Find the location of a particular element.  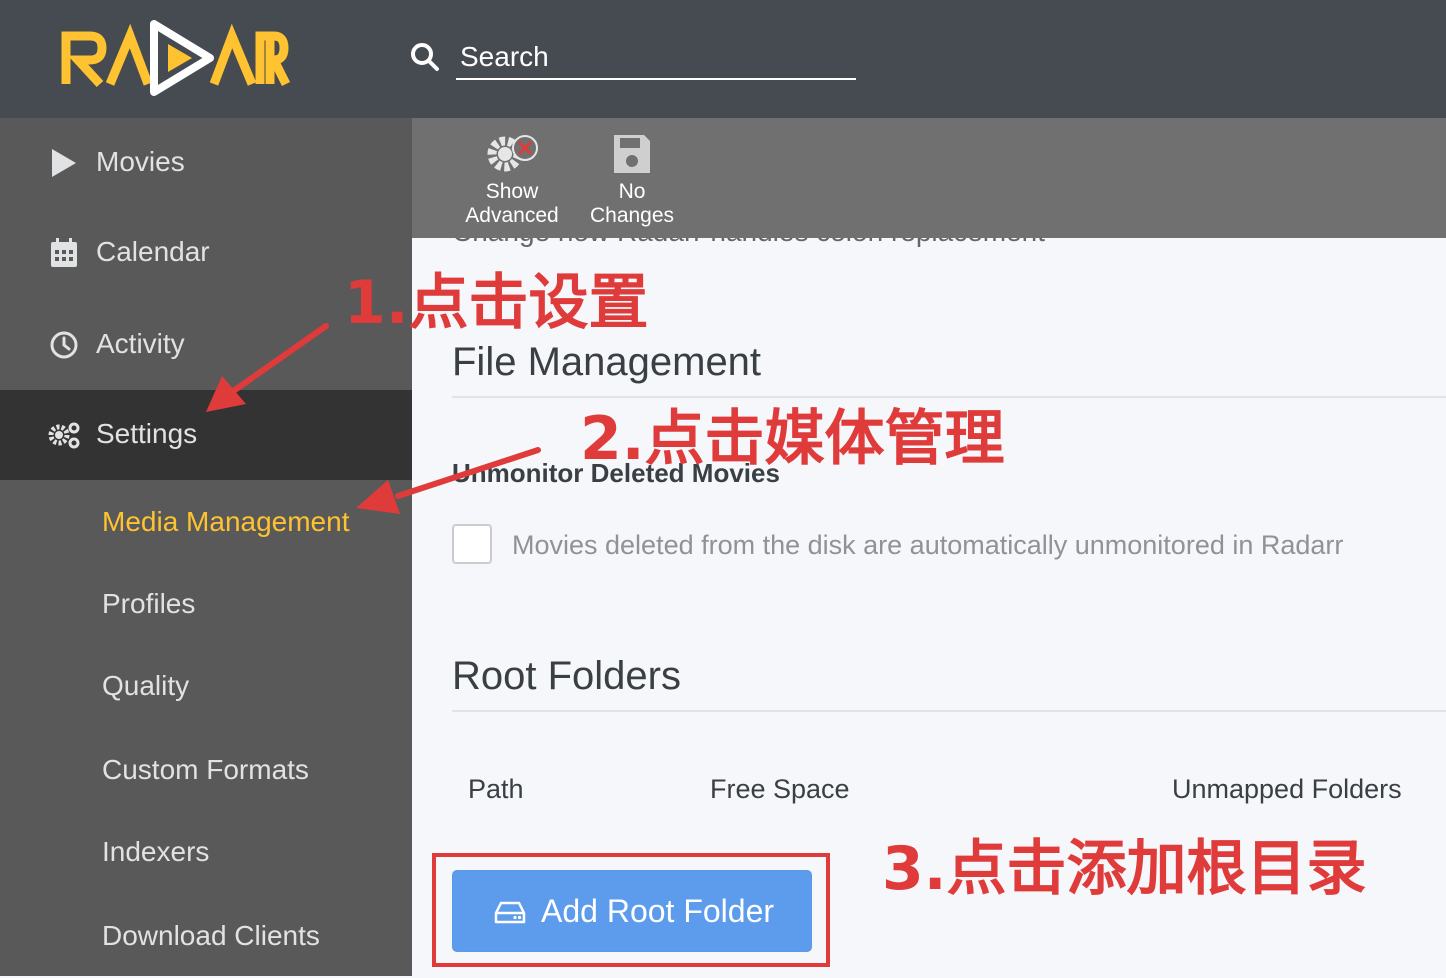

show-advanced-button: Show Advanced is located at coordinates (512, 180).